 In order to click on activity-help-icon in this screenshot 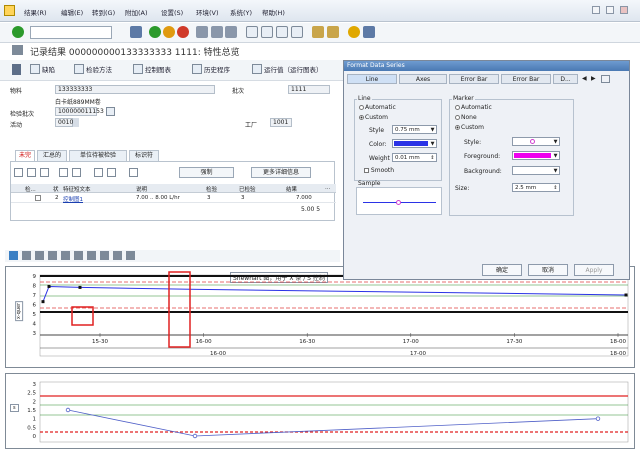, I will do `click(76, 122)`.